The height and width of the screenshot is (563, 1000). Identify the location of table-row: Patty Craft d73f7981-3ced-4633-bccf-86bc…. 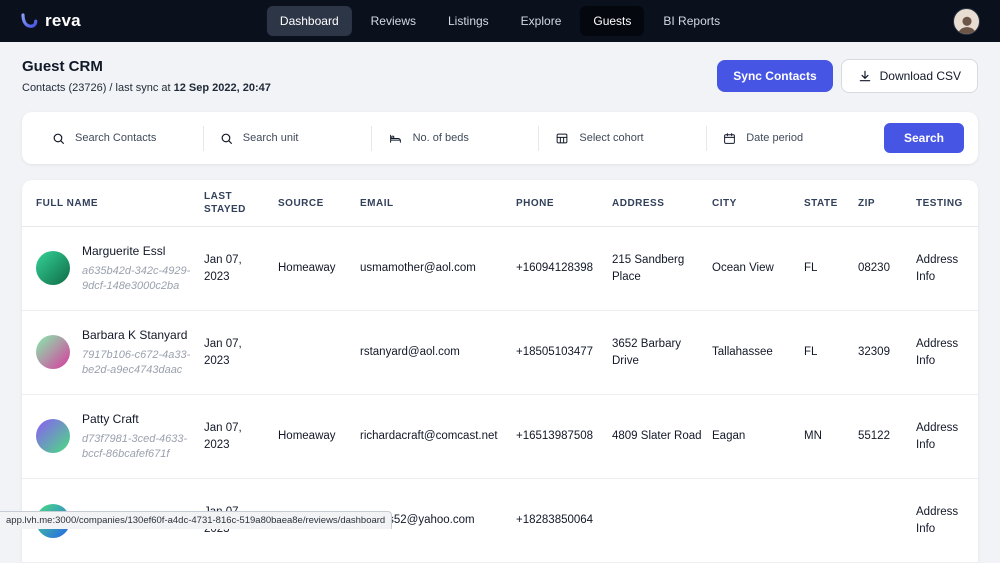
(500, 437).